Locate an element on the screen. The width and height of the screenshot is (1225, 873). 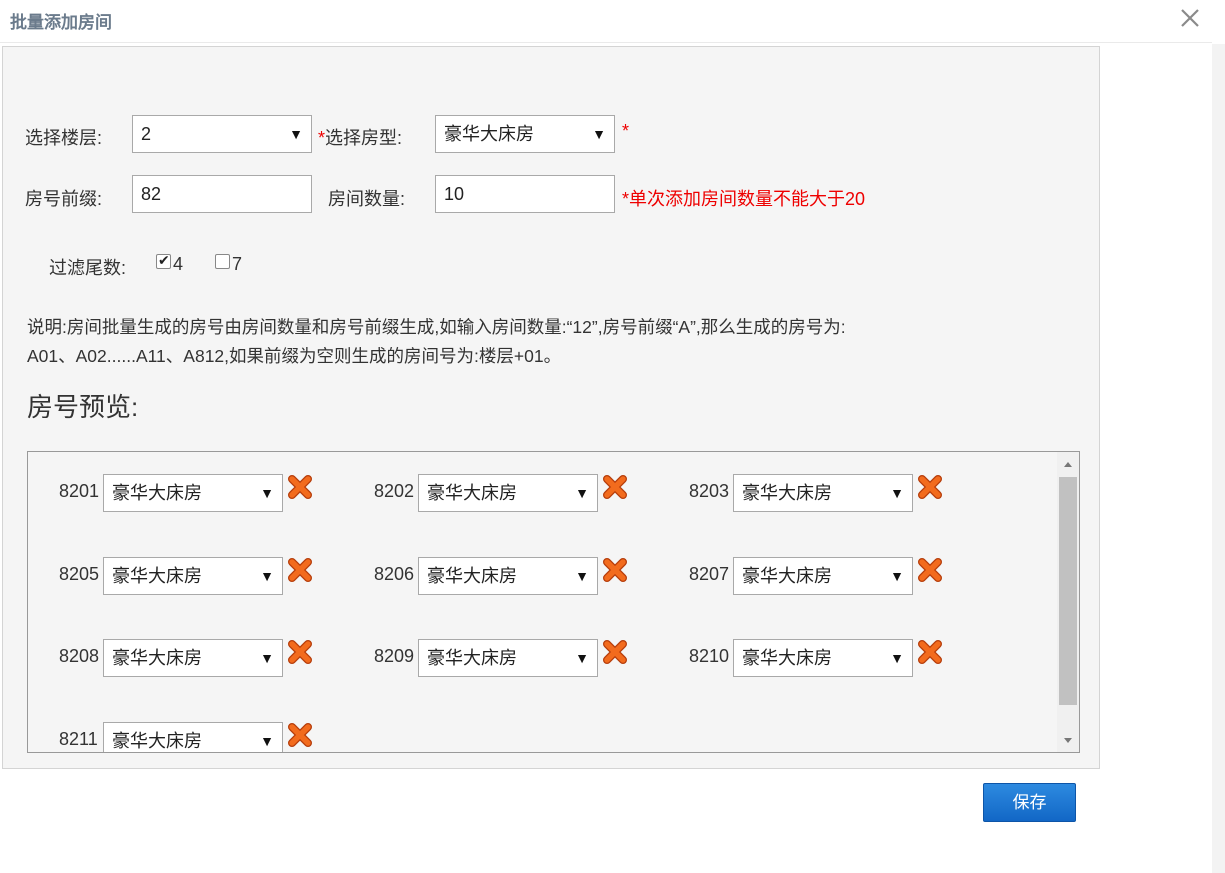
preview-title: 房号预览: is located at coordinates (83, 407).